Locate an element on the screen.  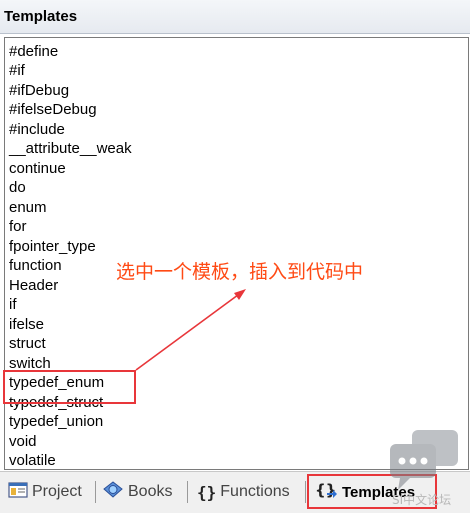
tab-books: Books is located at coordinates (137, 492).